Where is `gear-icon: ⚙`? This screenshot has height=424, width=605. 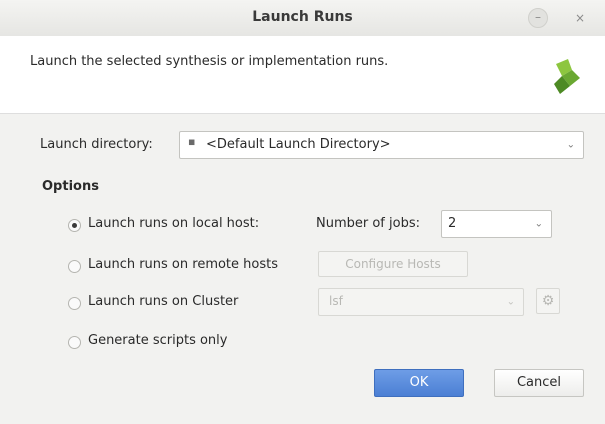 gear-icon: ⚙ is located at coordinates (548, 301).